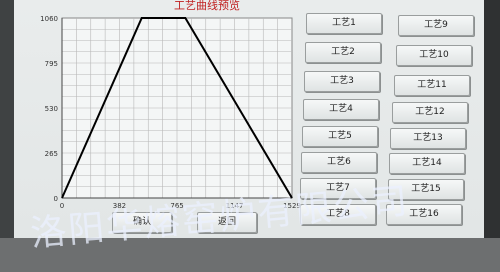 The height and width of the screenshot is (272, 500). Describe the element at coordinates (339, 162) in the screenshot. I see `process-6-button: 工艺6` at that location.